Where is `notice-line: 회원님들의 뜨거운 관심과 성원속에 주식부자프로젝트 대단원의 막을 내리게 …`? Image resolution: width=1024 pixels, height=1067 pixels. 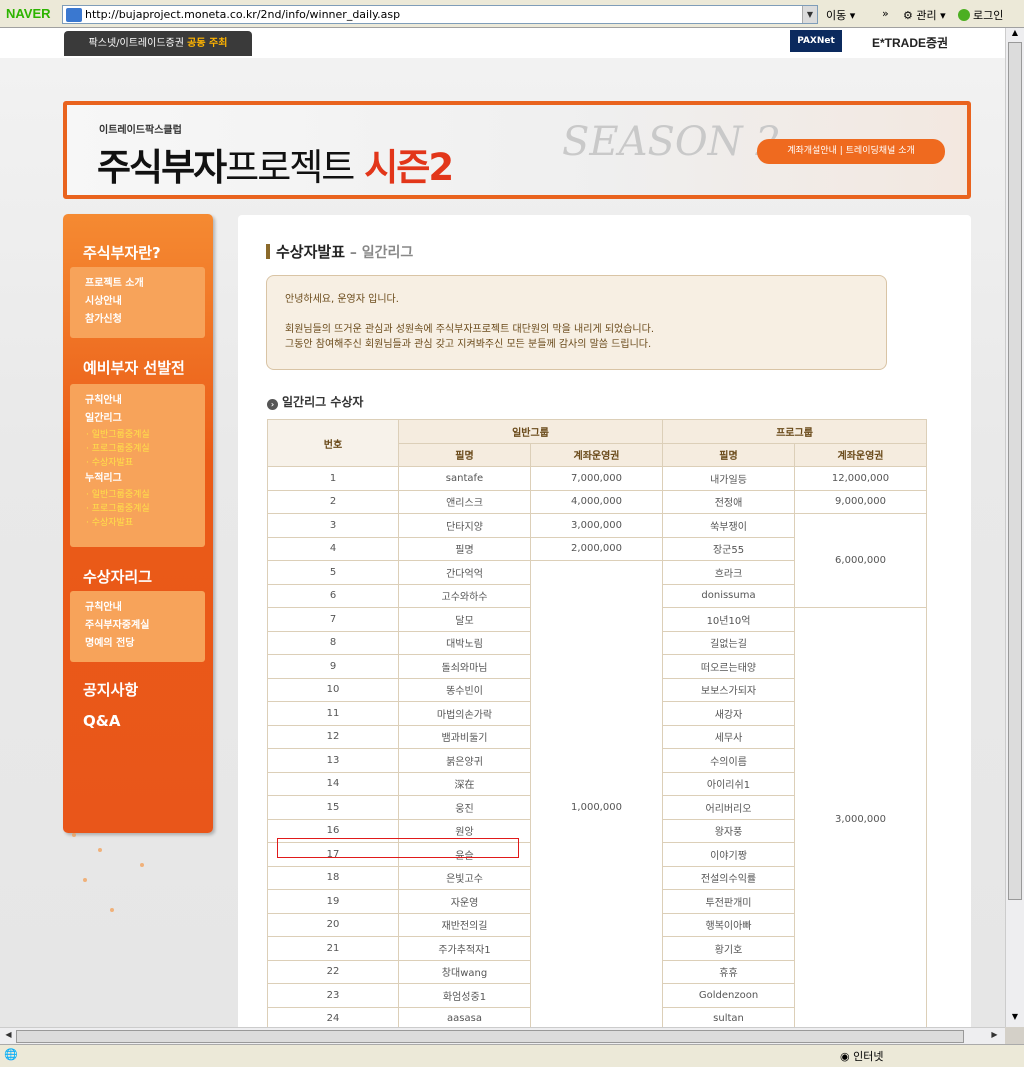 notice-line: 회원님들의 뜨거운 관심과 성원속에 주식부자프로젝트 대단원의 막을 내리게 … is located at coordinates (470, 329).